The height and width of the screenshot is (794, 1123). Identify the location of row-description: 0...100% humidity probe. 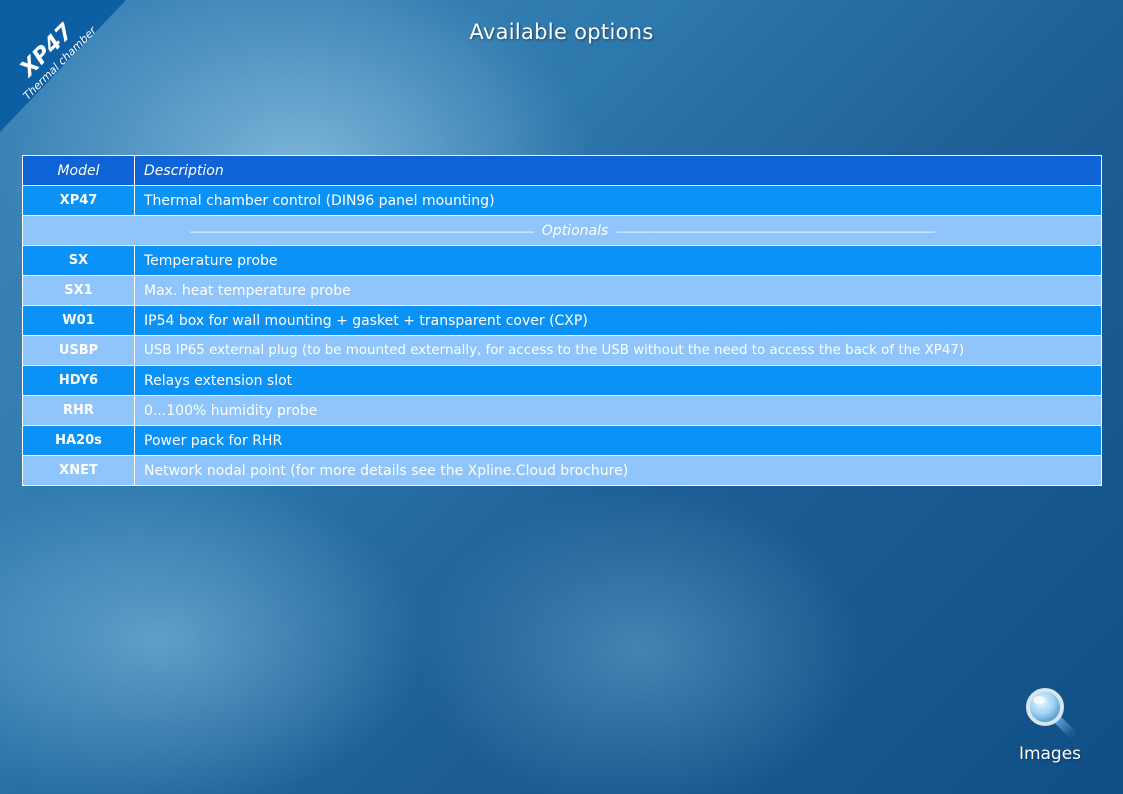
(618, 410).